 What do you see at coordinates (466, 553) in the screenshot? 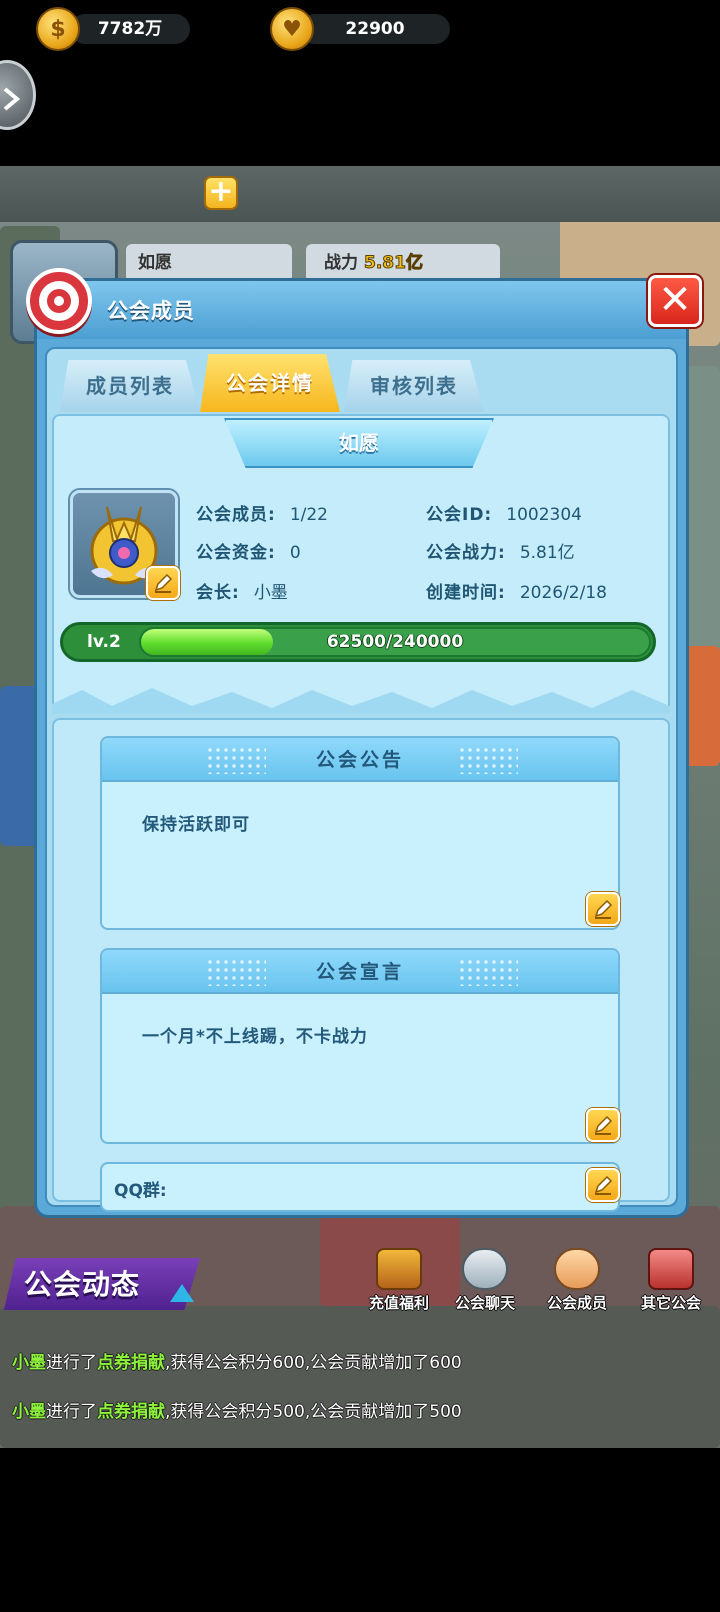
I see `guild-power-label: 公会战力:` at bounding box center [466, 553].